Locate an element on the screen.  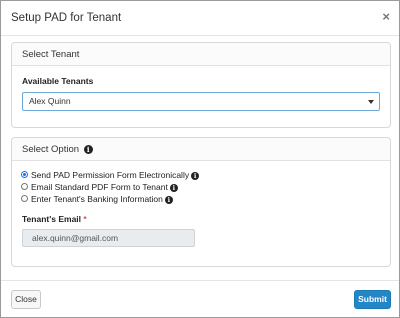
option-label: Email Standard PDF Form to Tenant is located at coordinates (99, 187).